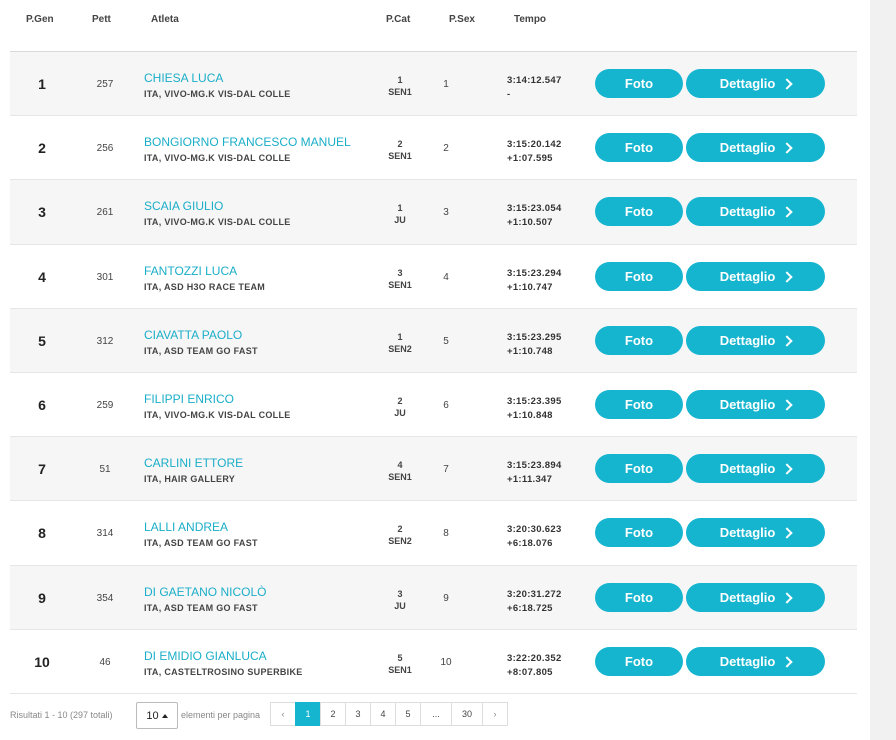  Describe the element at coordinates (223, 656) in the screenshot. I see `athlete-name-link: DI EMIDIO GIANLUCA` at that location.